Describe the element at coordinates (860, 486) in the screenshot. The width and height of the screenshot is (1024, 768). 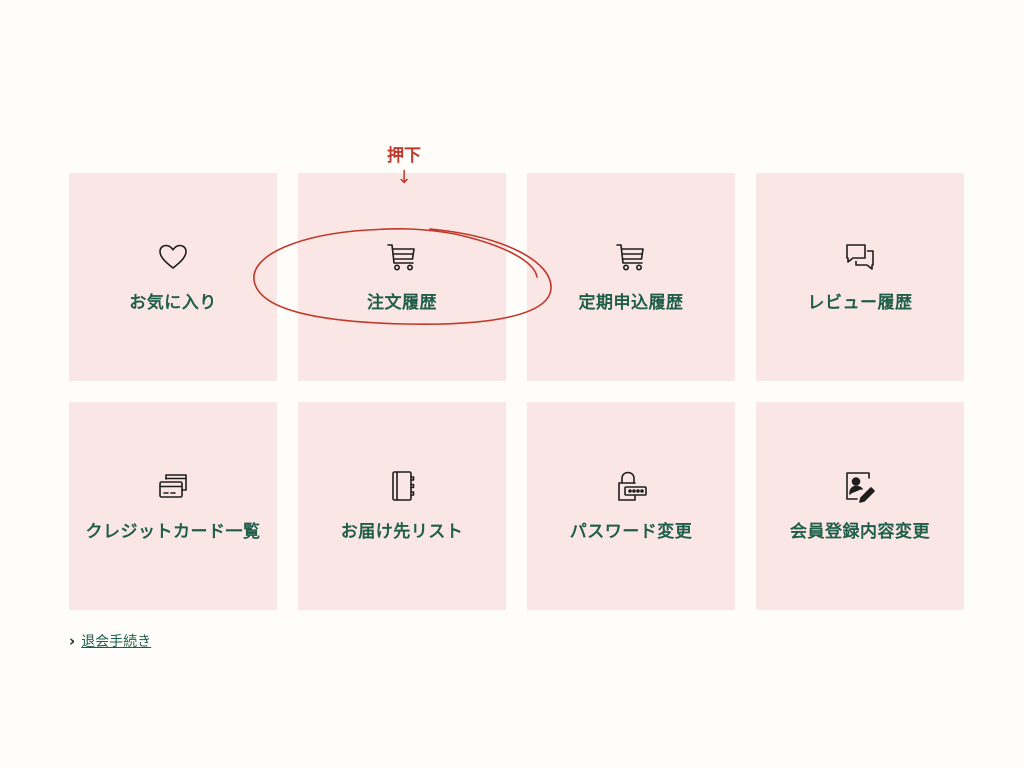
I see `profile-edit-icon` at that location.